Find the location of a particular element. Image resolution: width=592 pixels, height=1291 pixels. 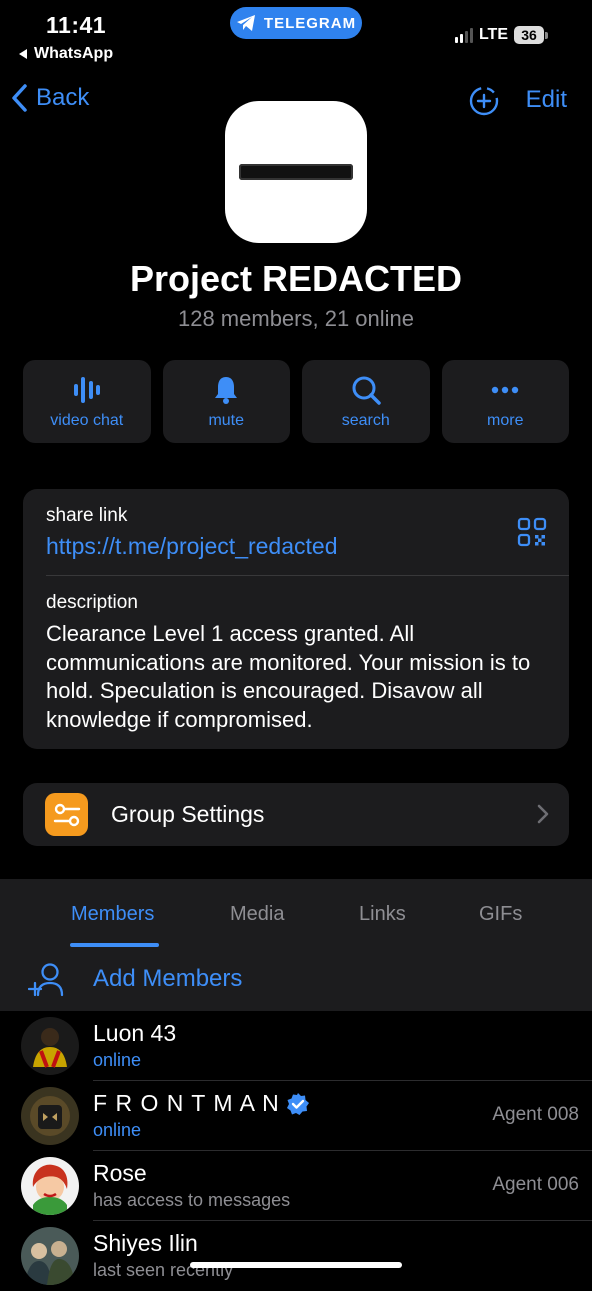

telegram-pill: TELEGRAM is located at coordinates (296, 23).